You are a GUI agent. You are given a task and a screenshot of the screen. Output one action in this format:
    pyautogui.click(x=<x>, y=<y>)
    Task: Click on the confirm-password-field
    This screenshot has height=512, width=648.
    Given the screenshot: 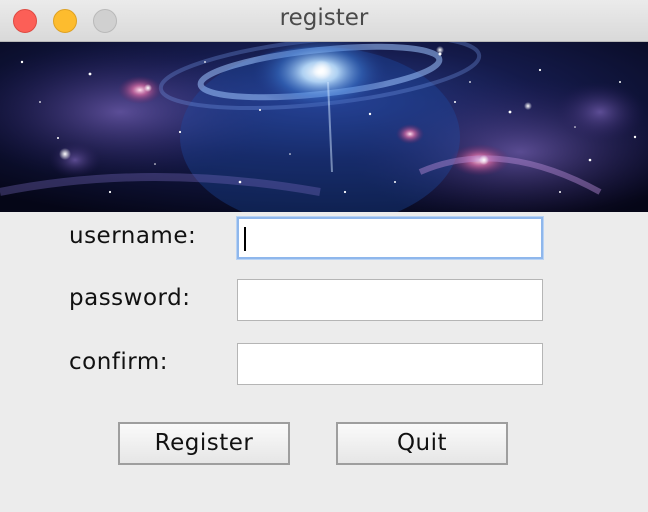 What is the action you would take?
    pyautogui.click(x=390, y=364)
    